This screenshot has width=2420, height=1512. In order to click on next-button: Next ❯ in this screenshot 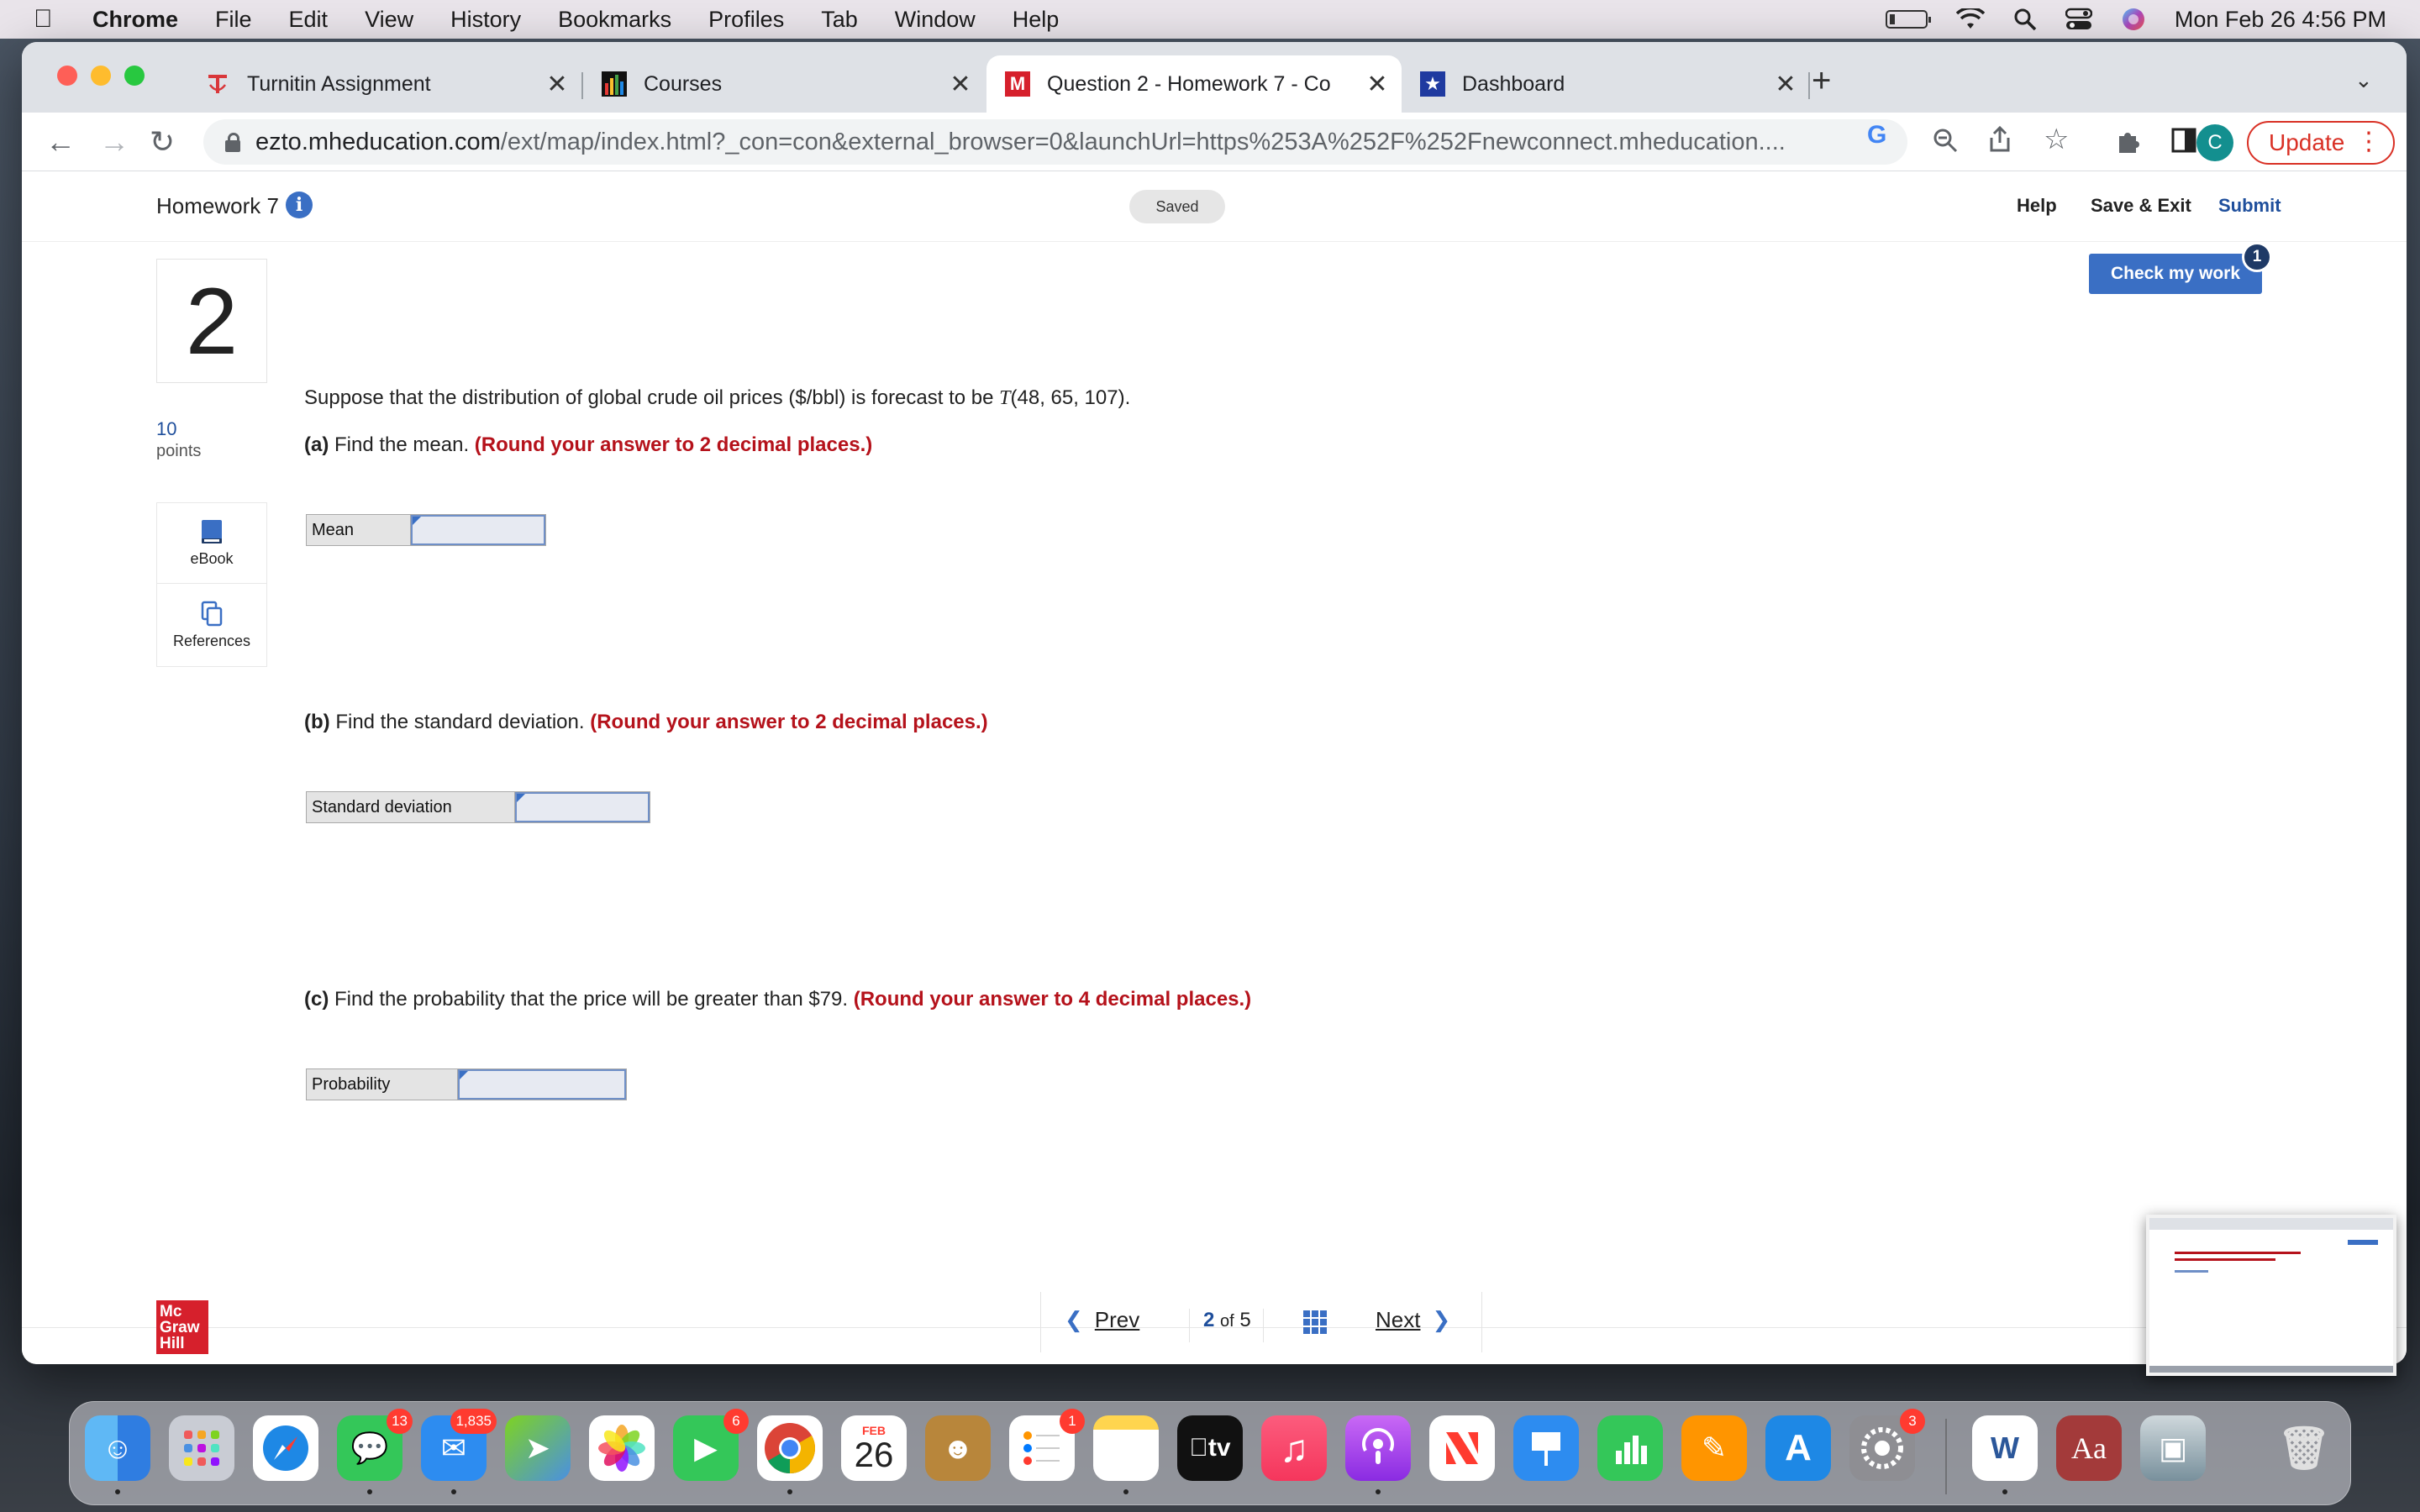, I will do `click(1413, 1320)`.